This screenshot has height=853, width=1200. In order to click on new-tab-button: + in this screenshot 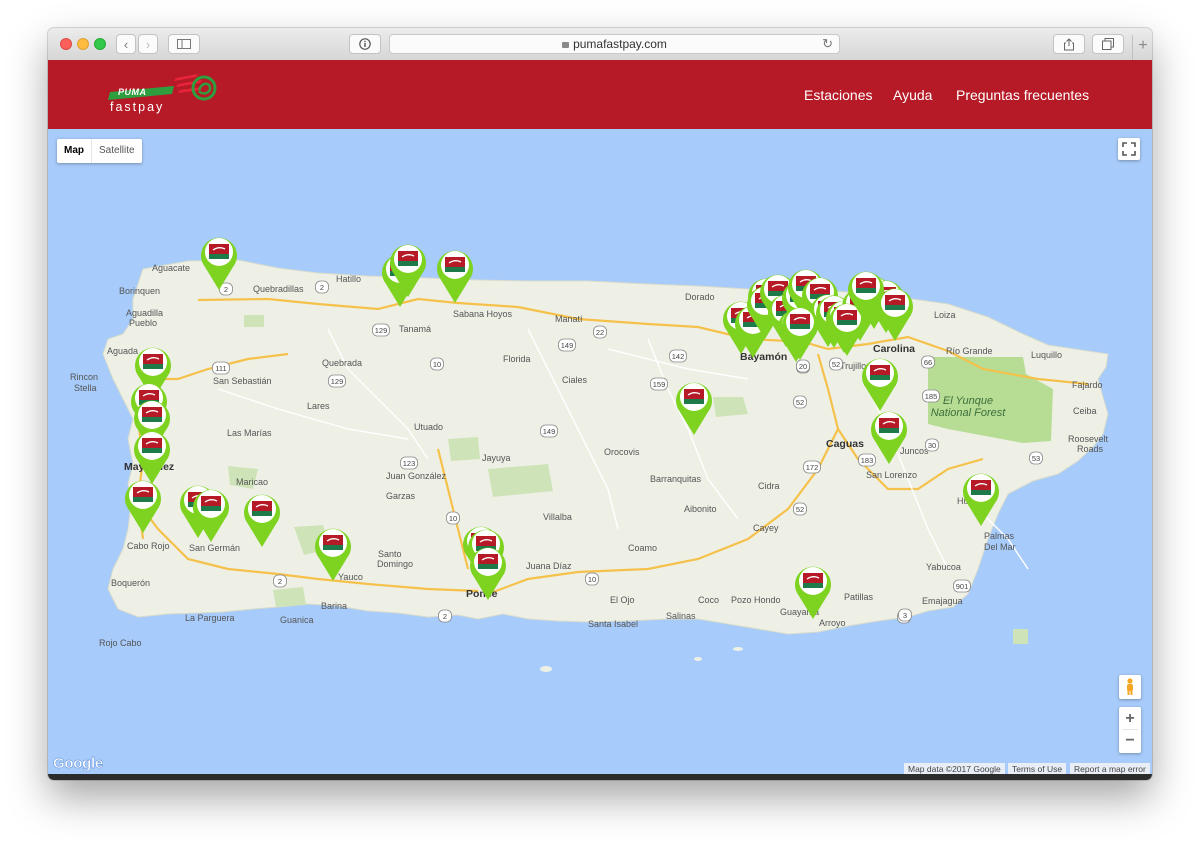, I will do `click(1142, 47)`.